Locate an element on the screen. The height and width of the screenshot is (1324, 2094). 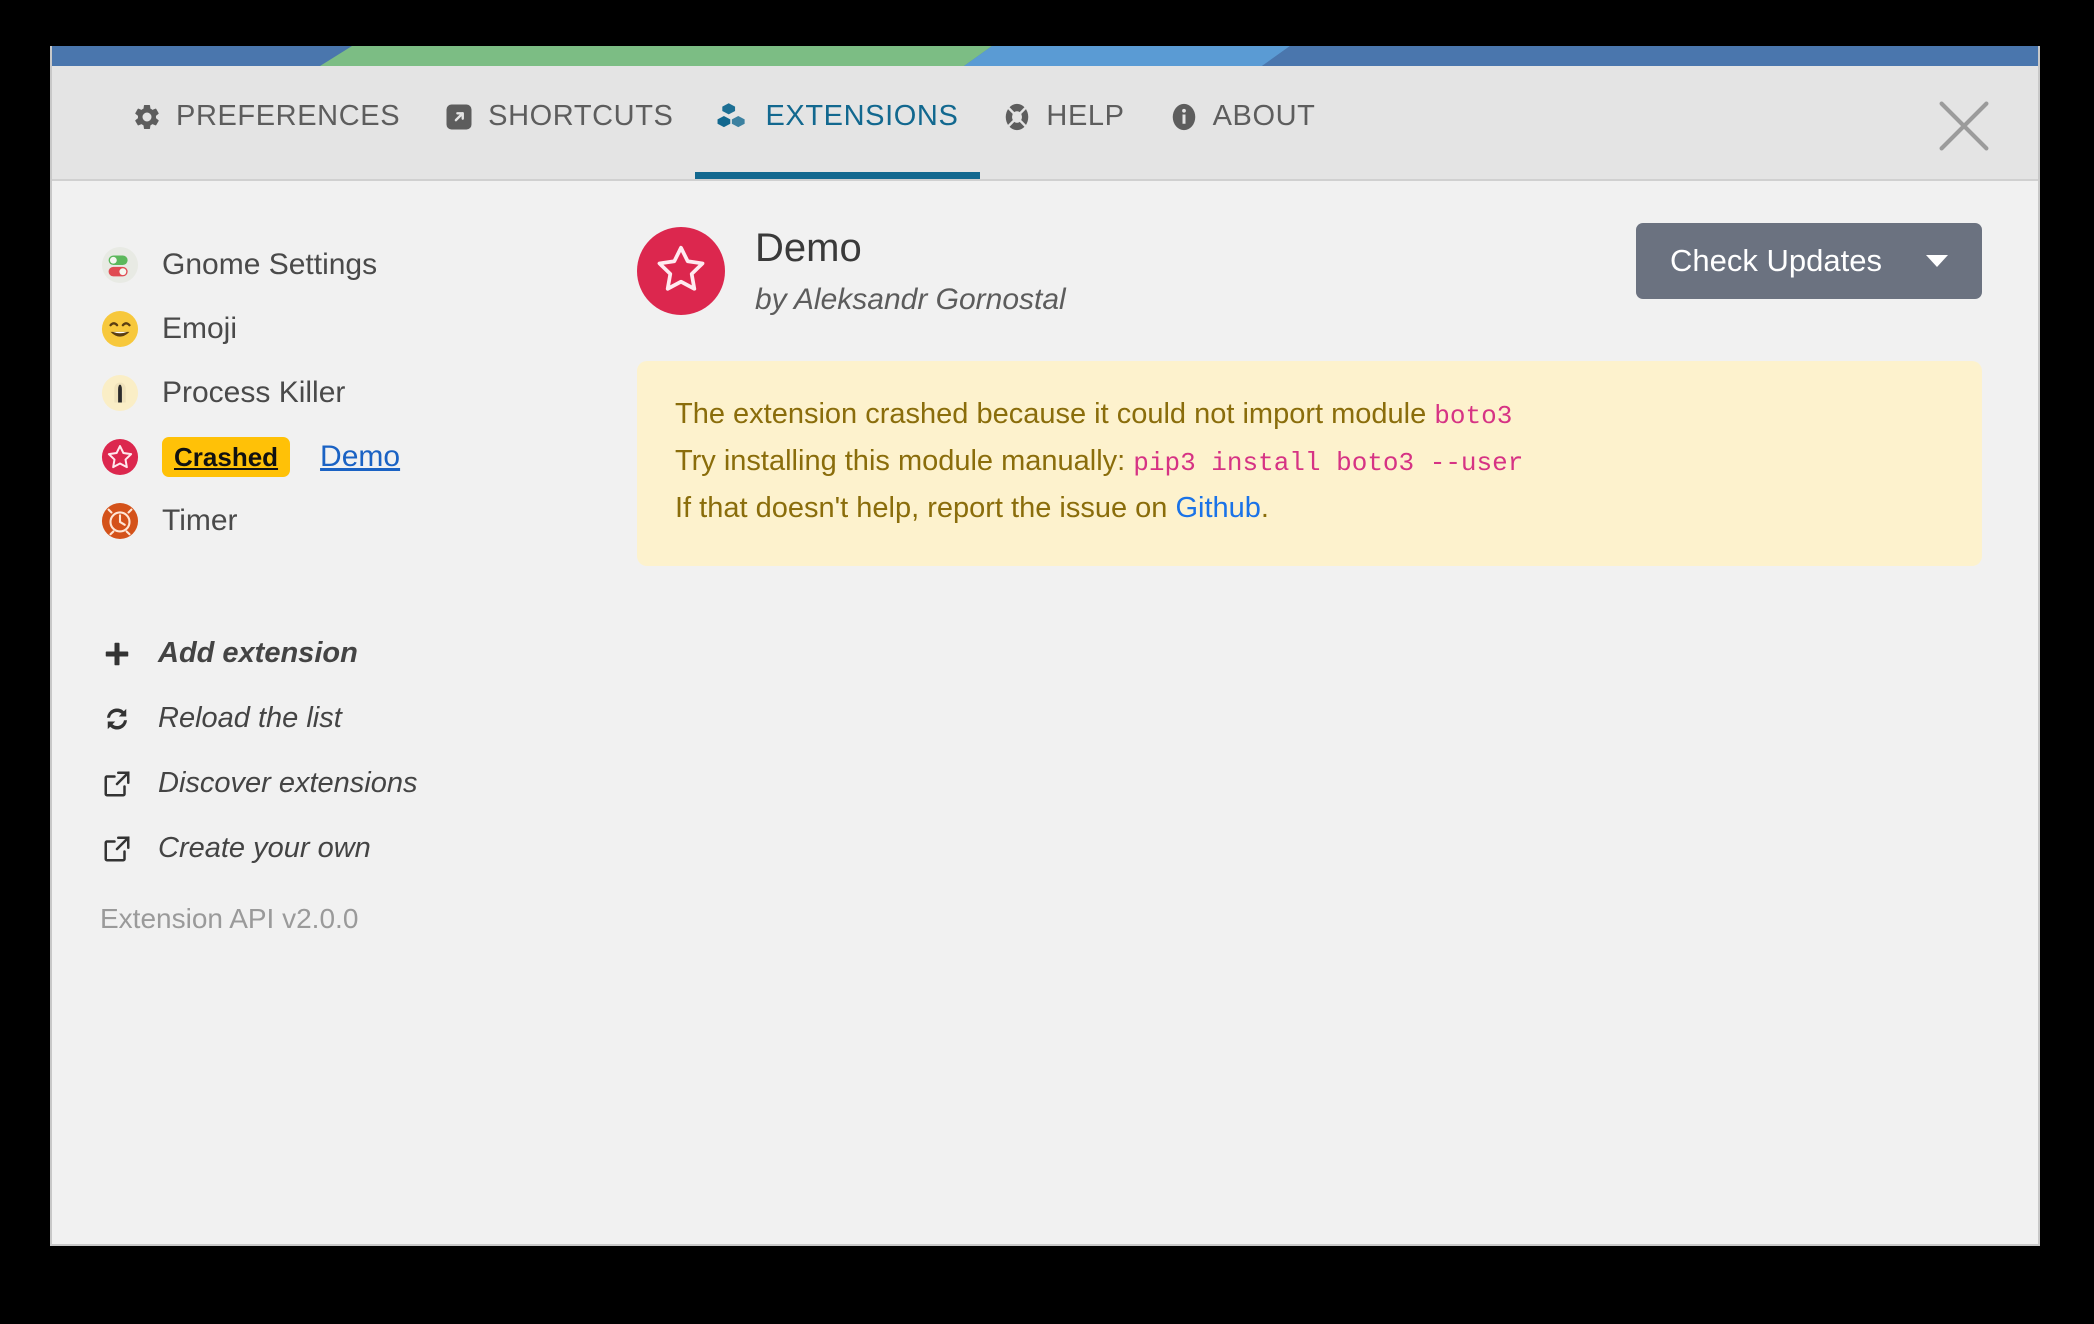
external-link-box-icon is located at coordinates (459, 123).